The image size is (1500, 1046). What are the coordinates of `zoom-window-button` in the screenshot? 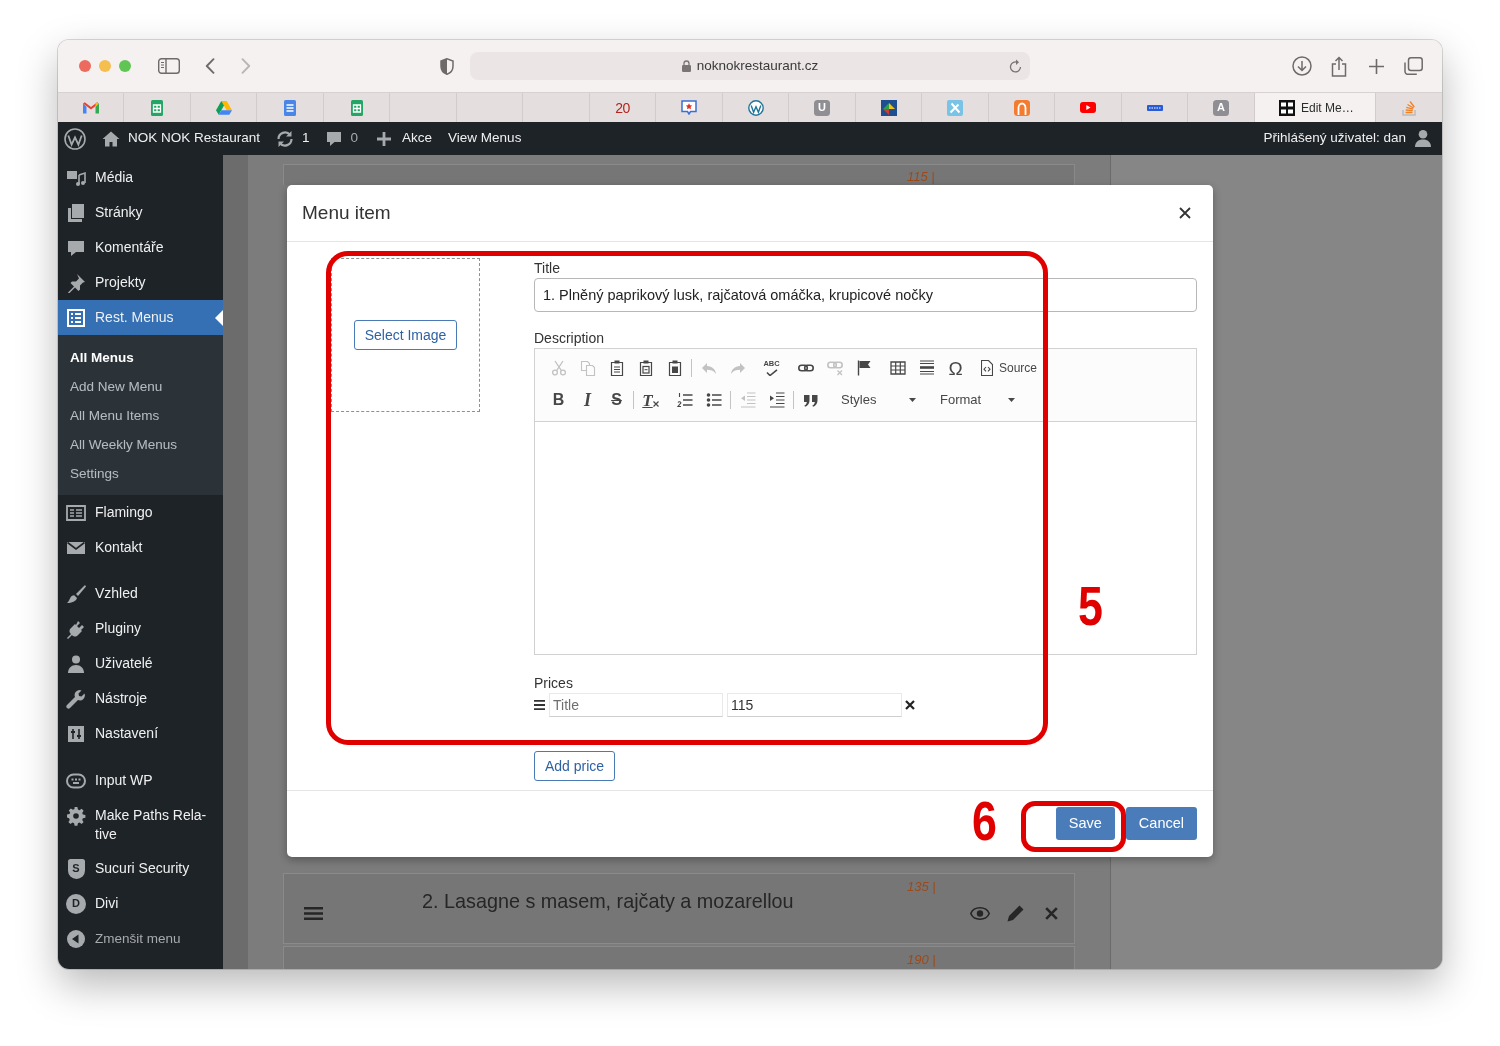 It's located at (125, 66).